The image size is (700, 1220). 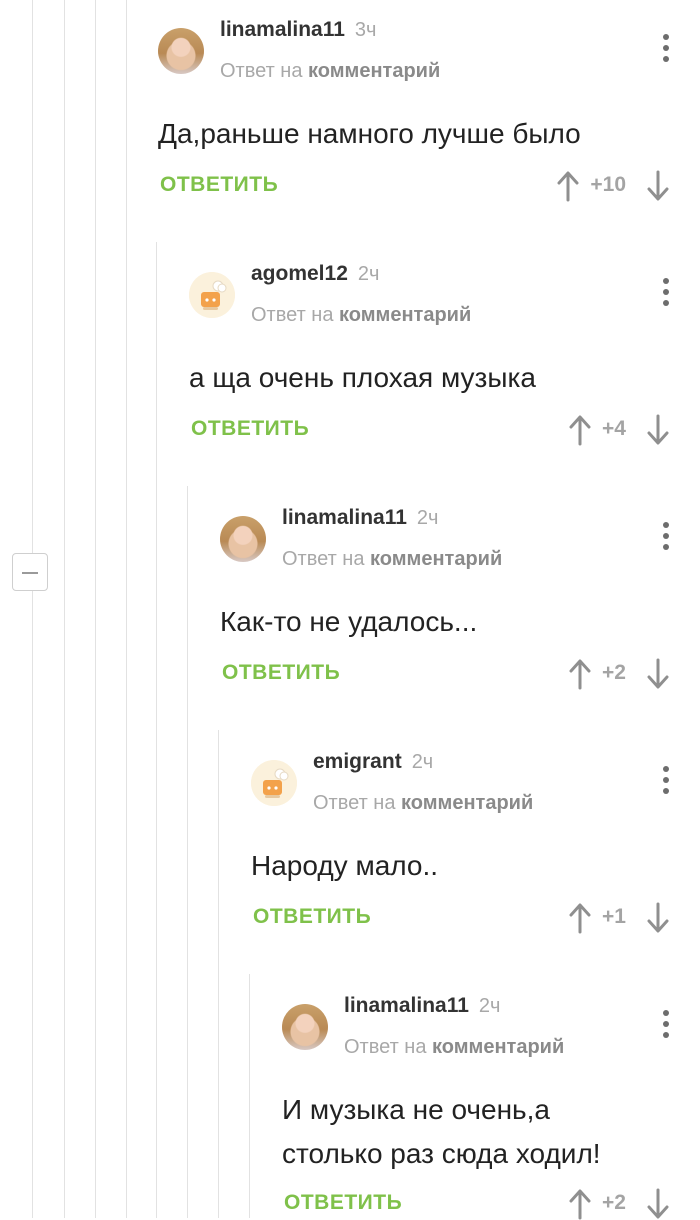 What do you see at coordinates (365, 30) in the screenshot?
I see `comment-time: 3ч` at bounding box center [365, 30].